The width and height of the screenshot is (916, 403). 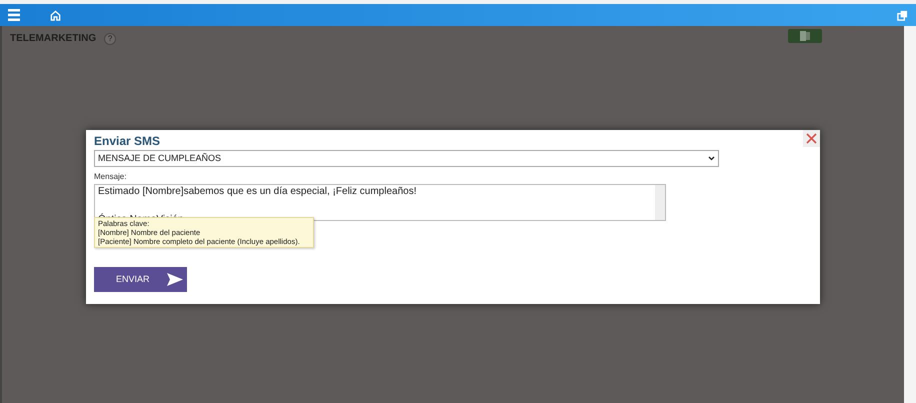 I want to click on send-button: ENVIAR, so click(x=140, y=279).